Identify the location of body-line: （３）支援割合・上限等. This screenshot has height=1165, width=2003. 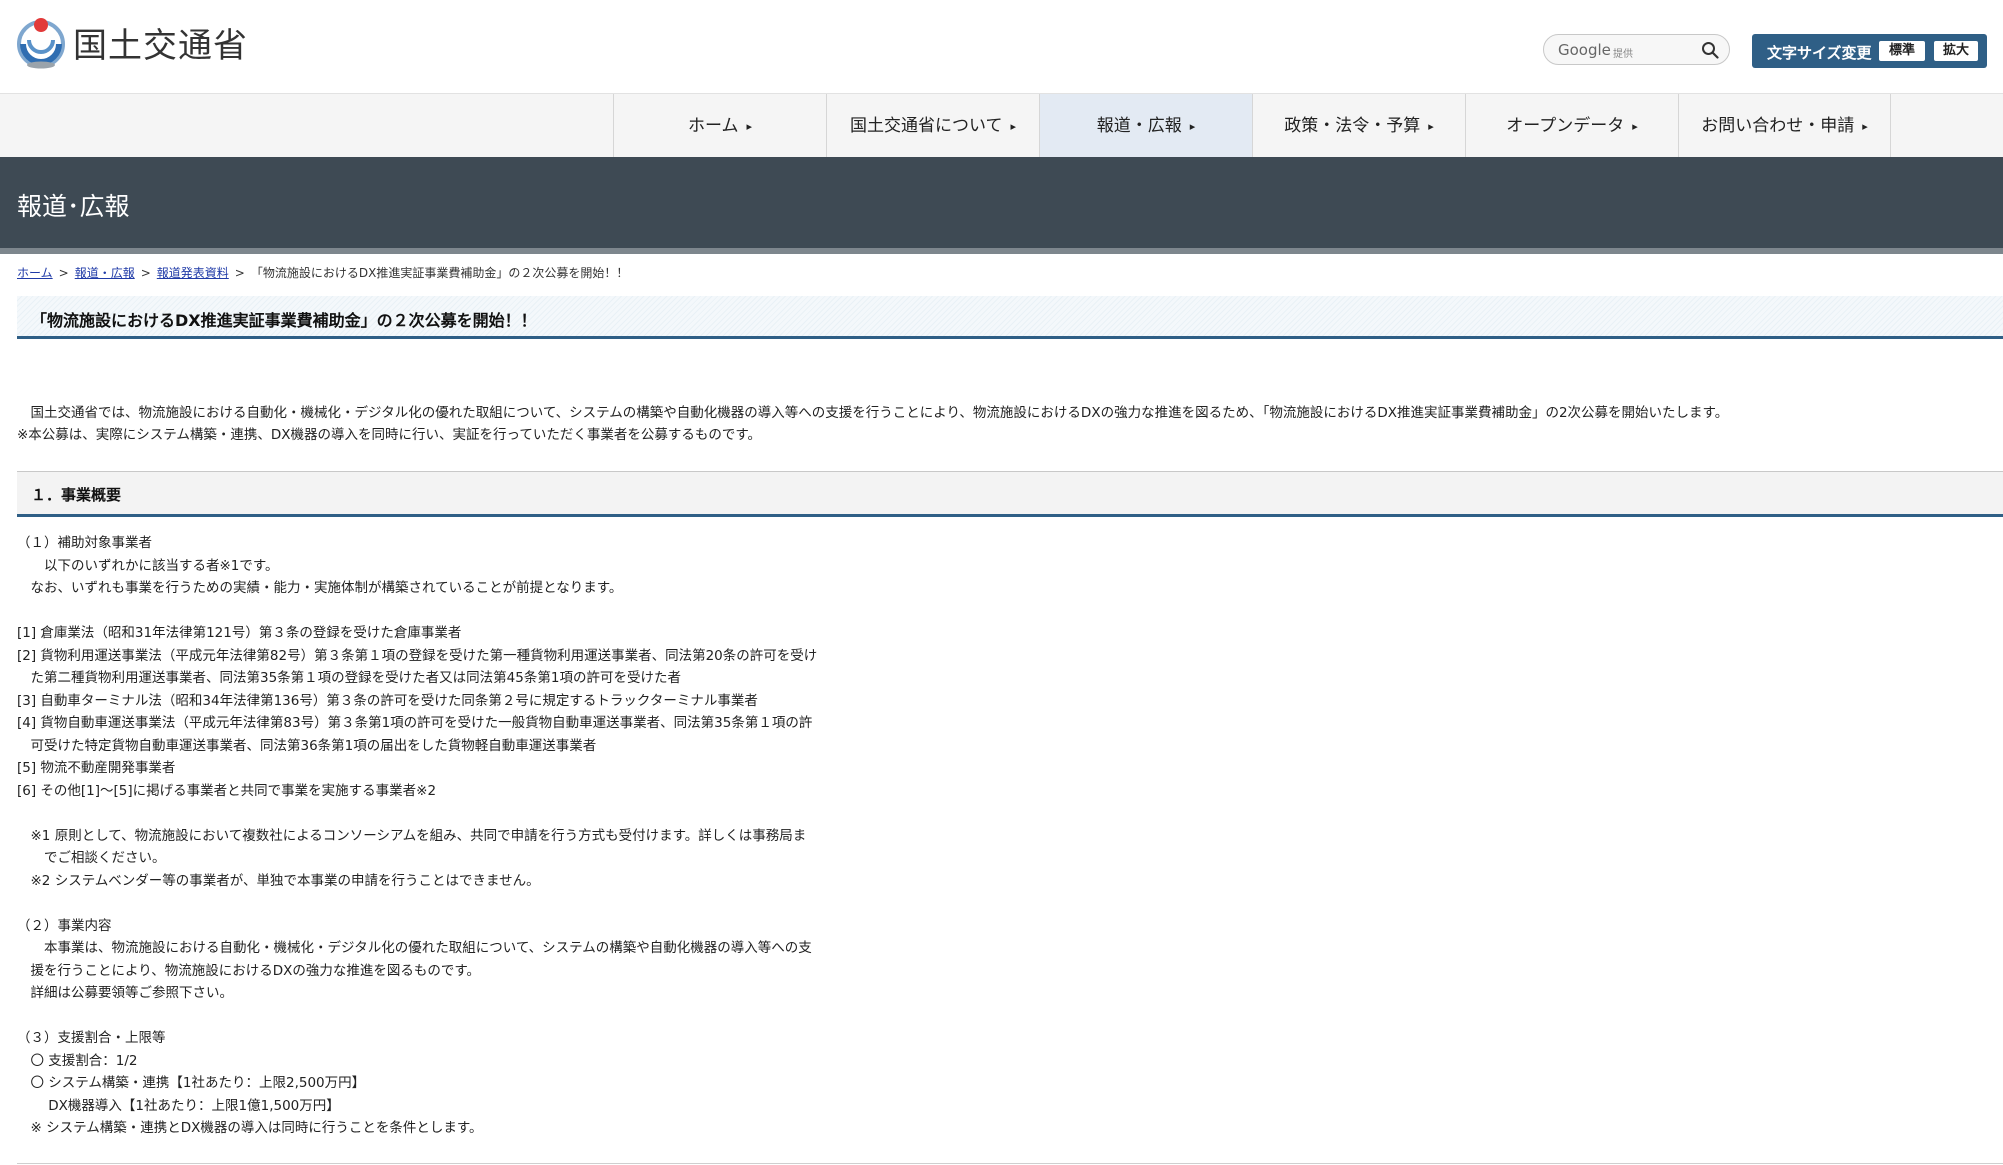
(91, 1038).